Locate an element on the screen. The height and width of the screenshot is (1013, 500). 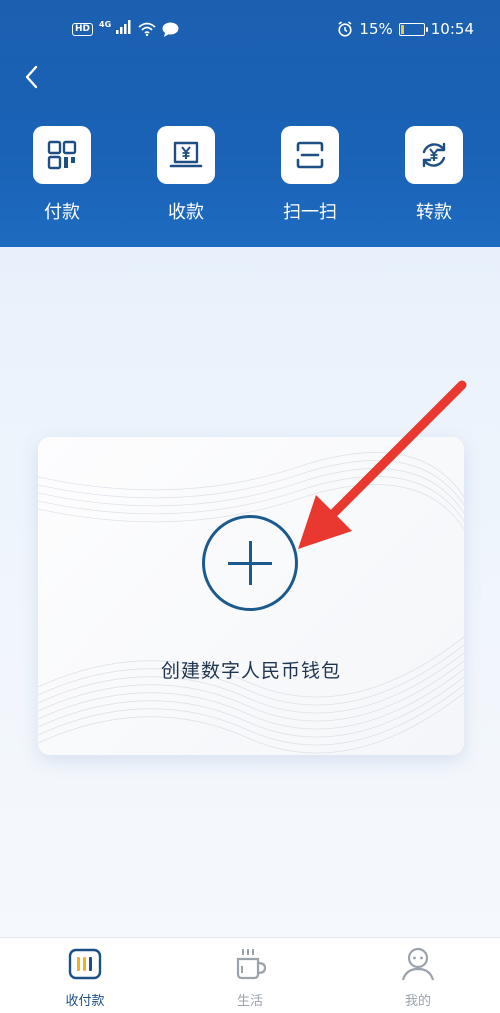
action-label: 收款 is located at coordinates (186, 212).